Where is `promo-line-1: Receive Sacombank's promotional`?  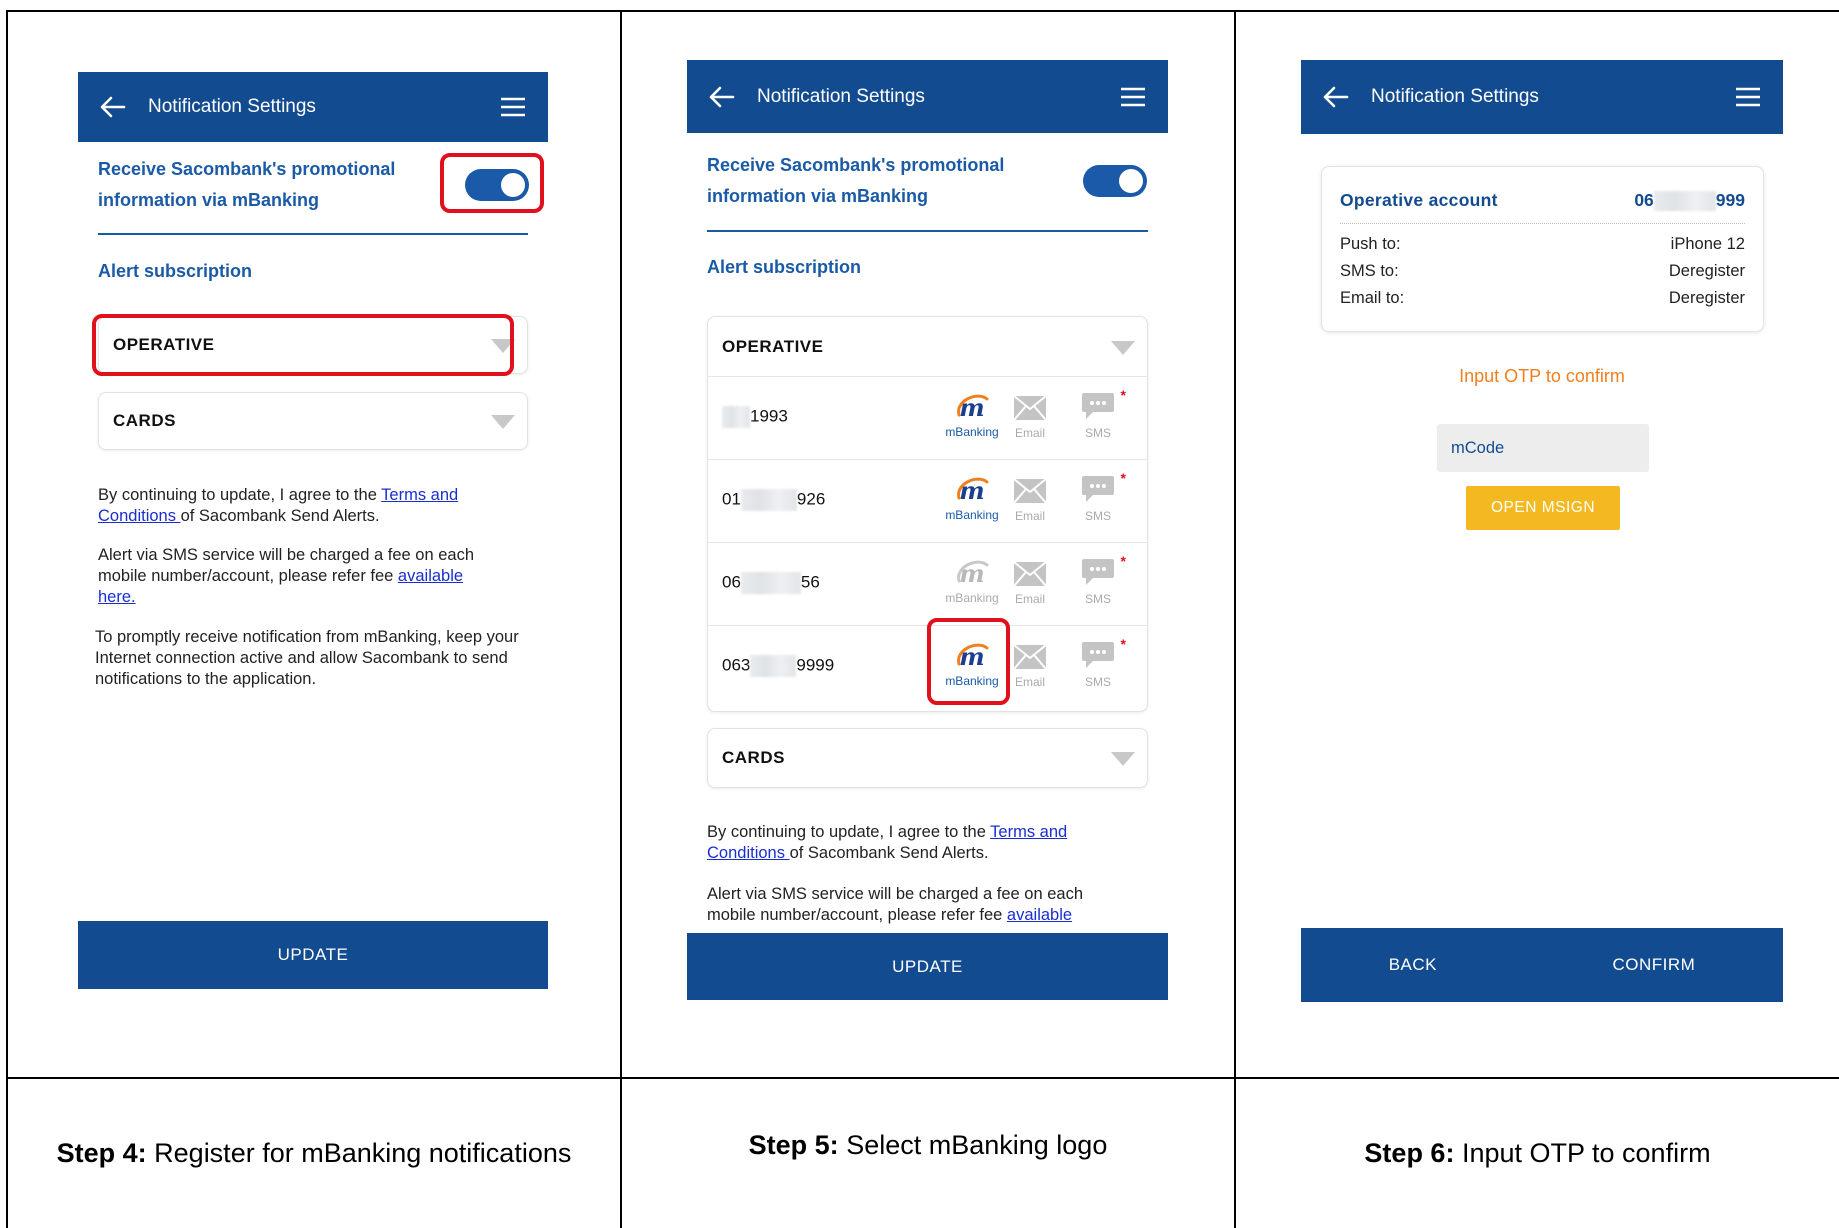 promo-line-1: Receive Sacombank's promotional is located at coordinates (247, 169).